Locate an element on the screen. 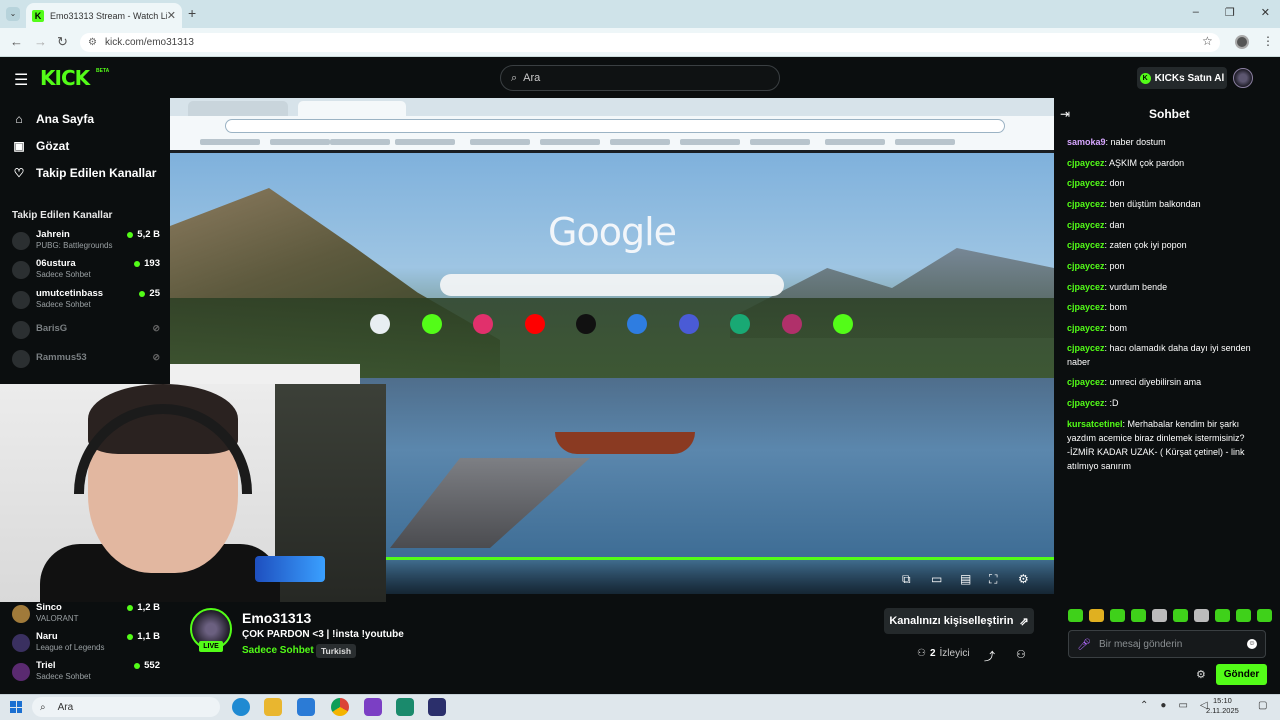 The image size is (1280, 720). emoji-picker-icon: ☺ is located at coordinates (1252, 644).